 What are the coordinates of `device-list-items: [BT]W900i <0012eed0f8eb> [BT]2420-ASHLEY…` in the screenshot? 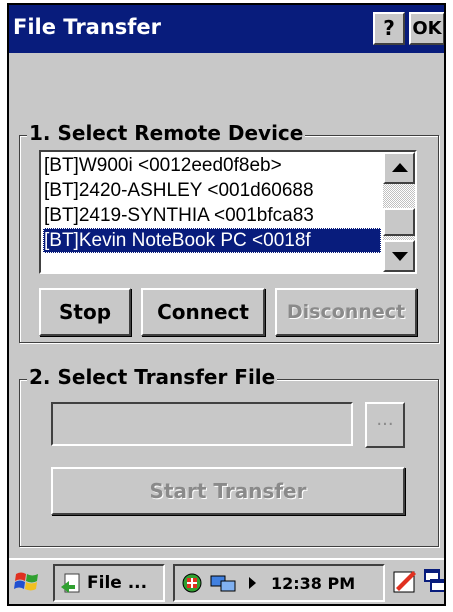 It's located at (212, 203).